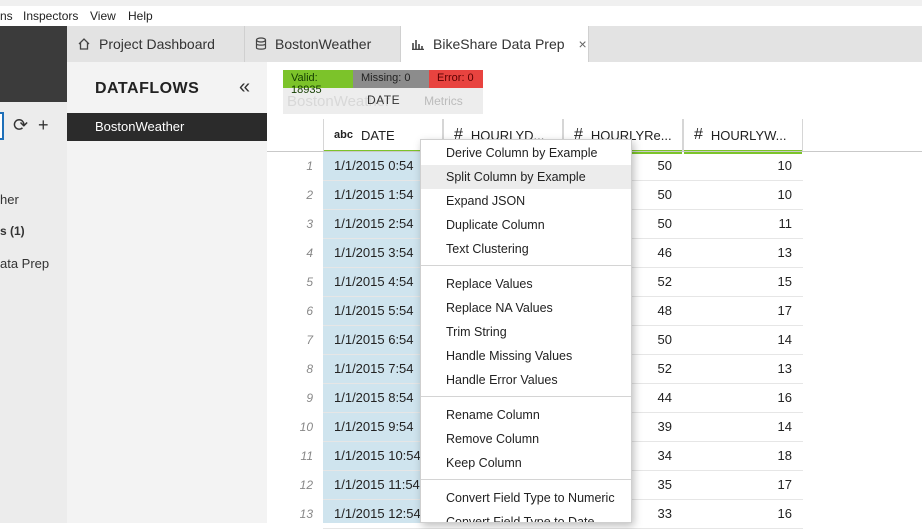 Image resolution: width=922 pixels, height=529 pixels. Describe the element at coordinates (784, 194) in the screenshot. I see `cell-hourlyw: 10` at that location.